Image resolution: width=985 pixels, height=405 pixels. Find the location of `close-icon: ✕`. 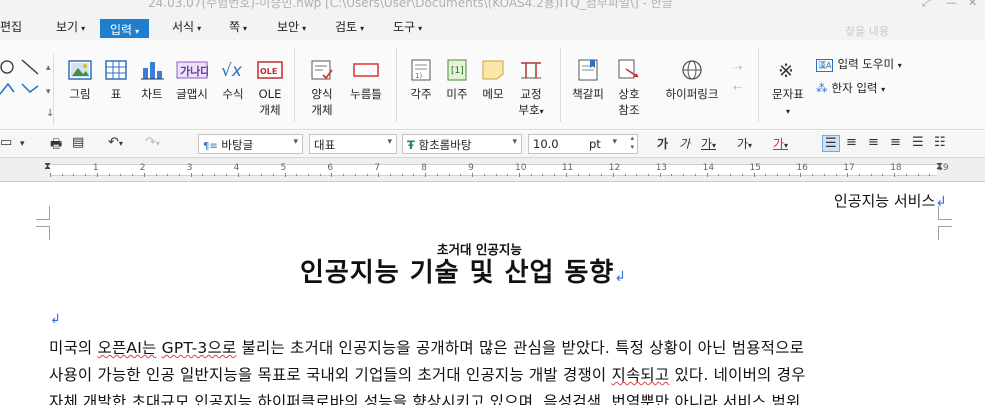

close-icon: ✕ is located at coordinates (972, 4).